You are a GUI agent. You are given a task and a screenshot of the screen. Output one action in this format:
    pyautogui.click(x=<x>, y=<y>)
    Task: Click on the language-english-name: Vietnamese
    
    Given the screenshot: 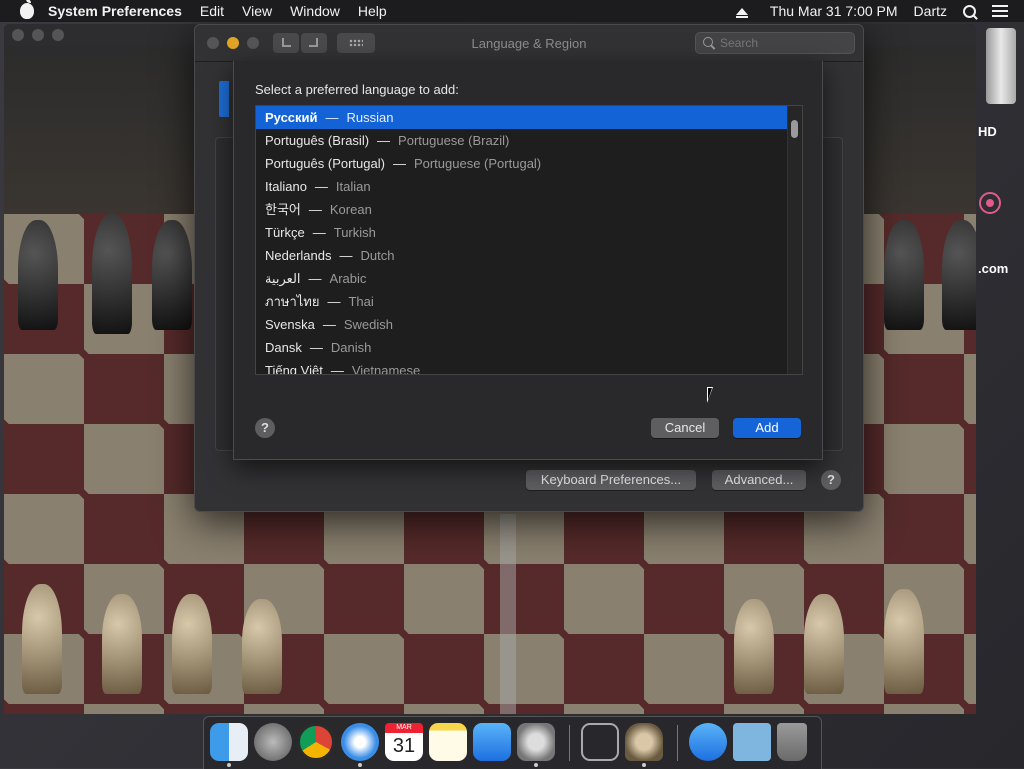 What is the action you would take?
    pyautogui.click(x=386, y=369)
    